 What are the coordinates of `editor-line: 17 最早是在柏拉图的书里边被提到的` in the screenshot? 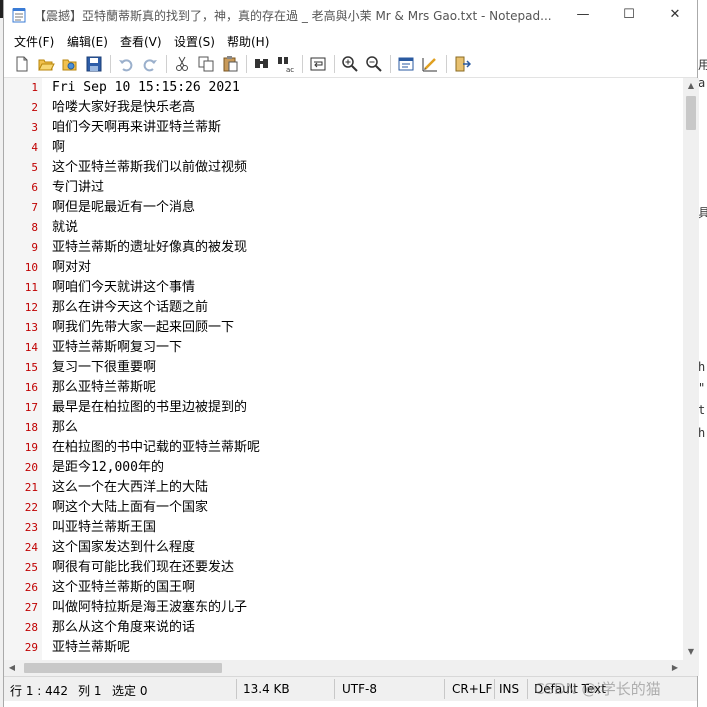 It's located at (343, 408).